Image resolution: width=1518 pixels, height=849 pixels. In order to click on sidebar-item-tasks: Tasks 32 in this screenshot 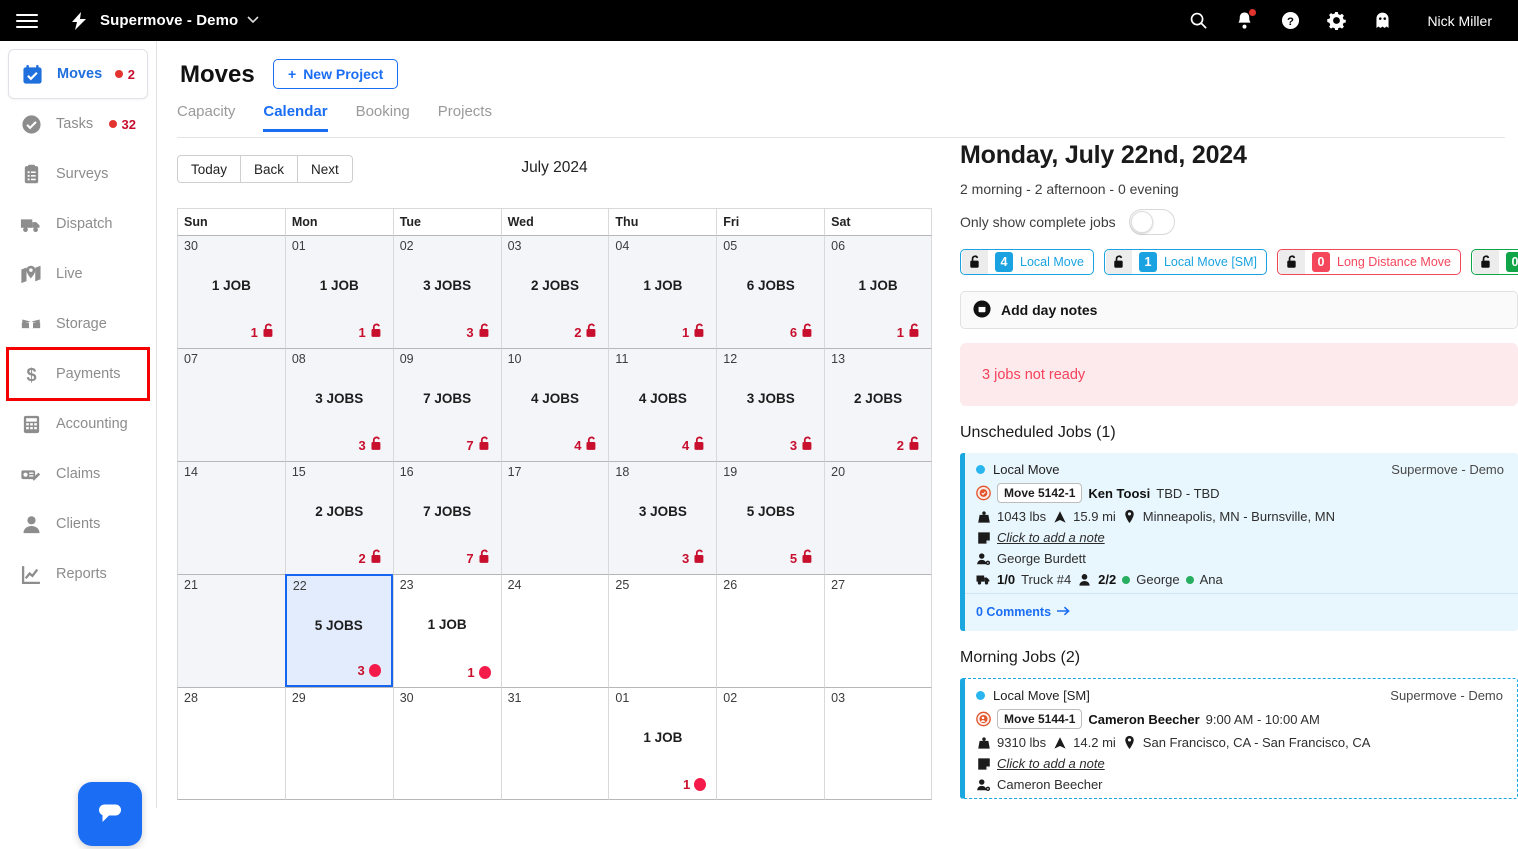, I will do `click(78, 124)`.